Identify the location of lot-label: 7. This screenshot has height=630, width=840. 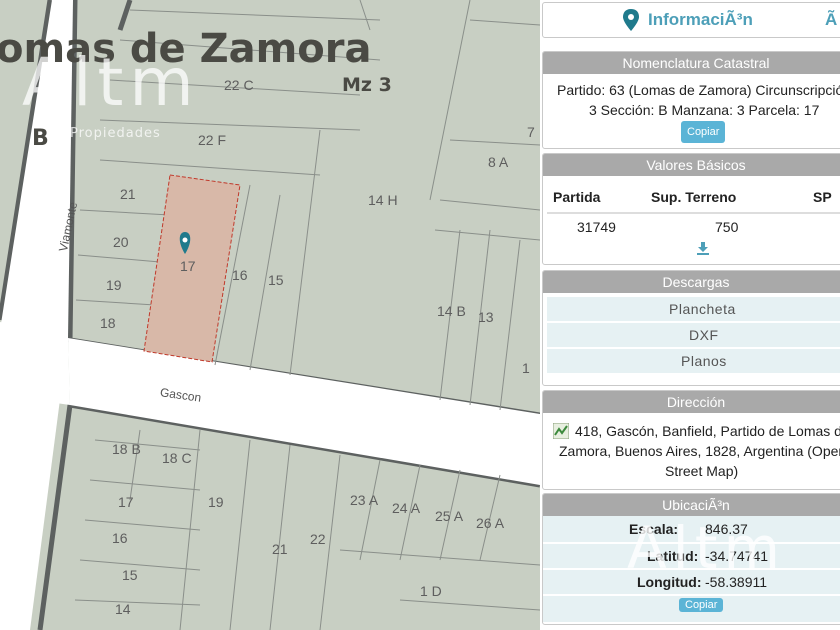
(531, 132).